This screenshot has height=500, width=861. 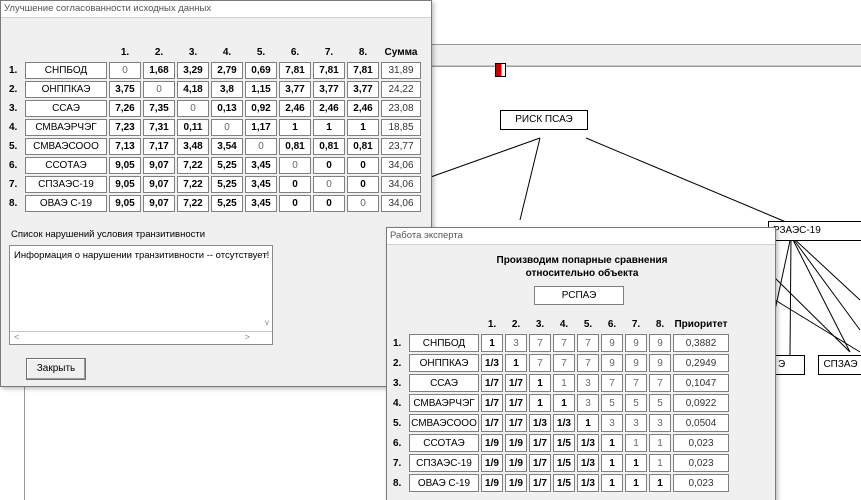 I want to click on tree-node-bottom-partial: Э, so click(x=790, y=365).